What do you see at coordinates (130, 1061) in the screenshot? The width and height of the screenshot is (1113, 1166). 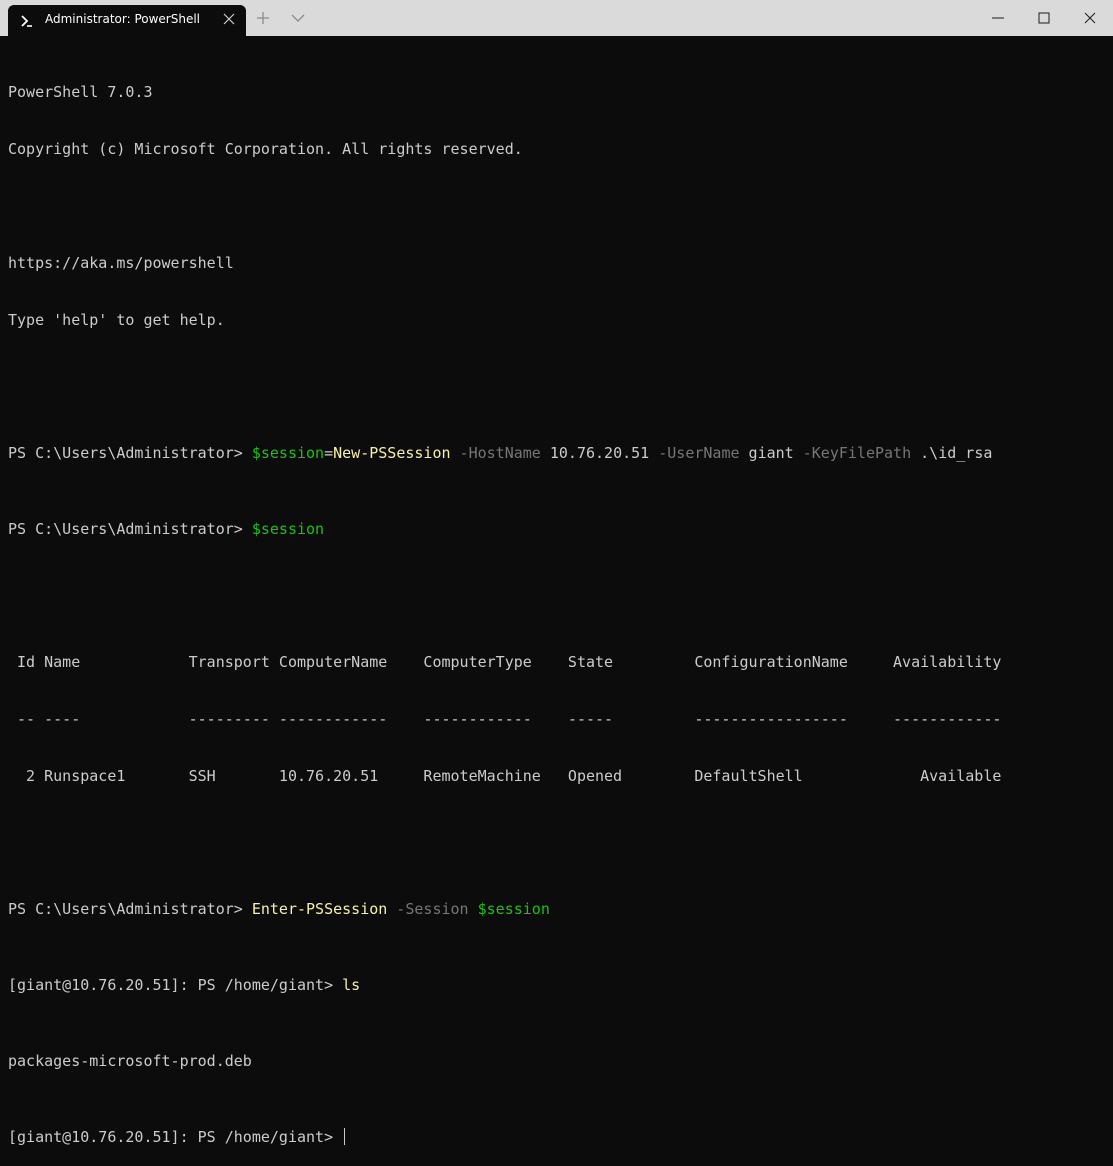 I see `ls-output: packages-microsoft-prod.deb` at bounding box center [130, 1061].